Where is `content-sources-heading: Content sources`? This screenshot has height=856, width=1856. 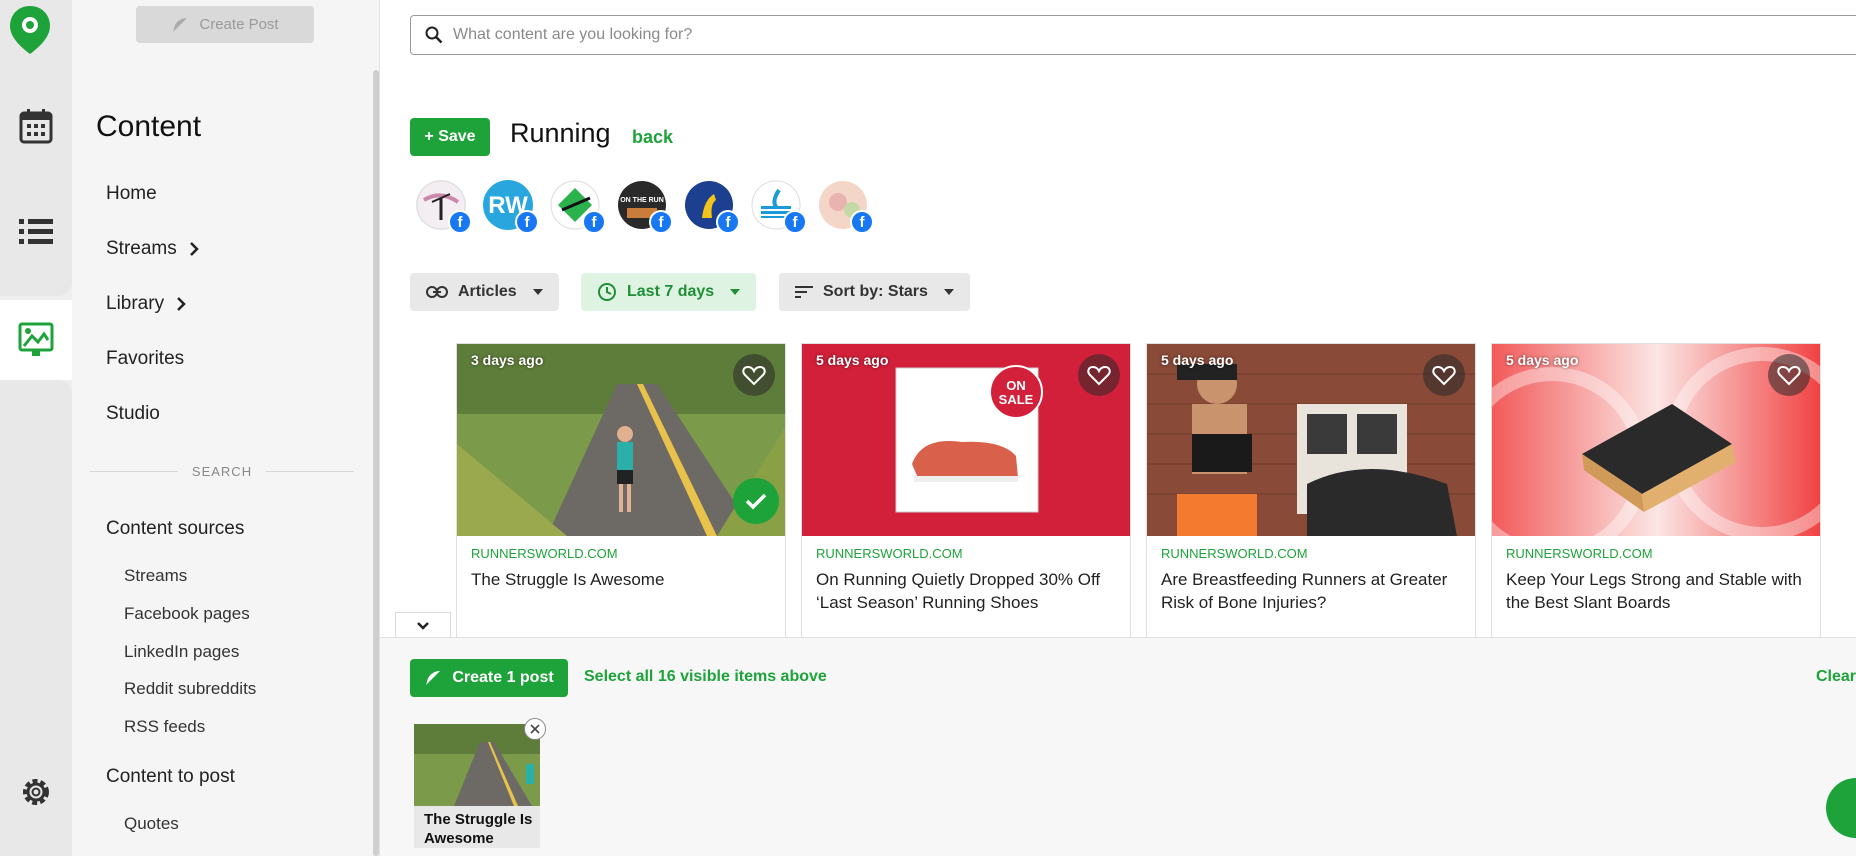
content-sources-heading: Content sources is located at coordinates (175, 528).